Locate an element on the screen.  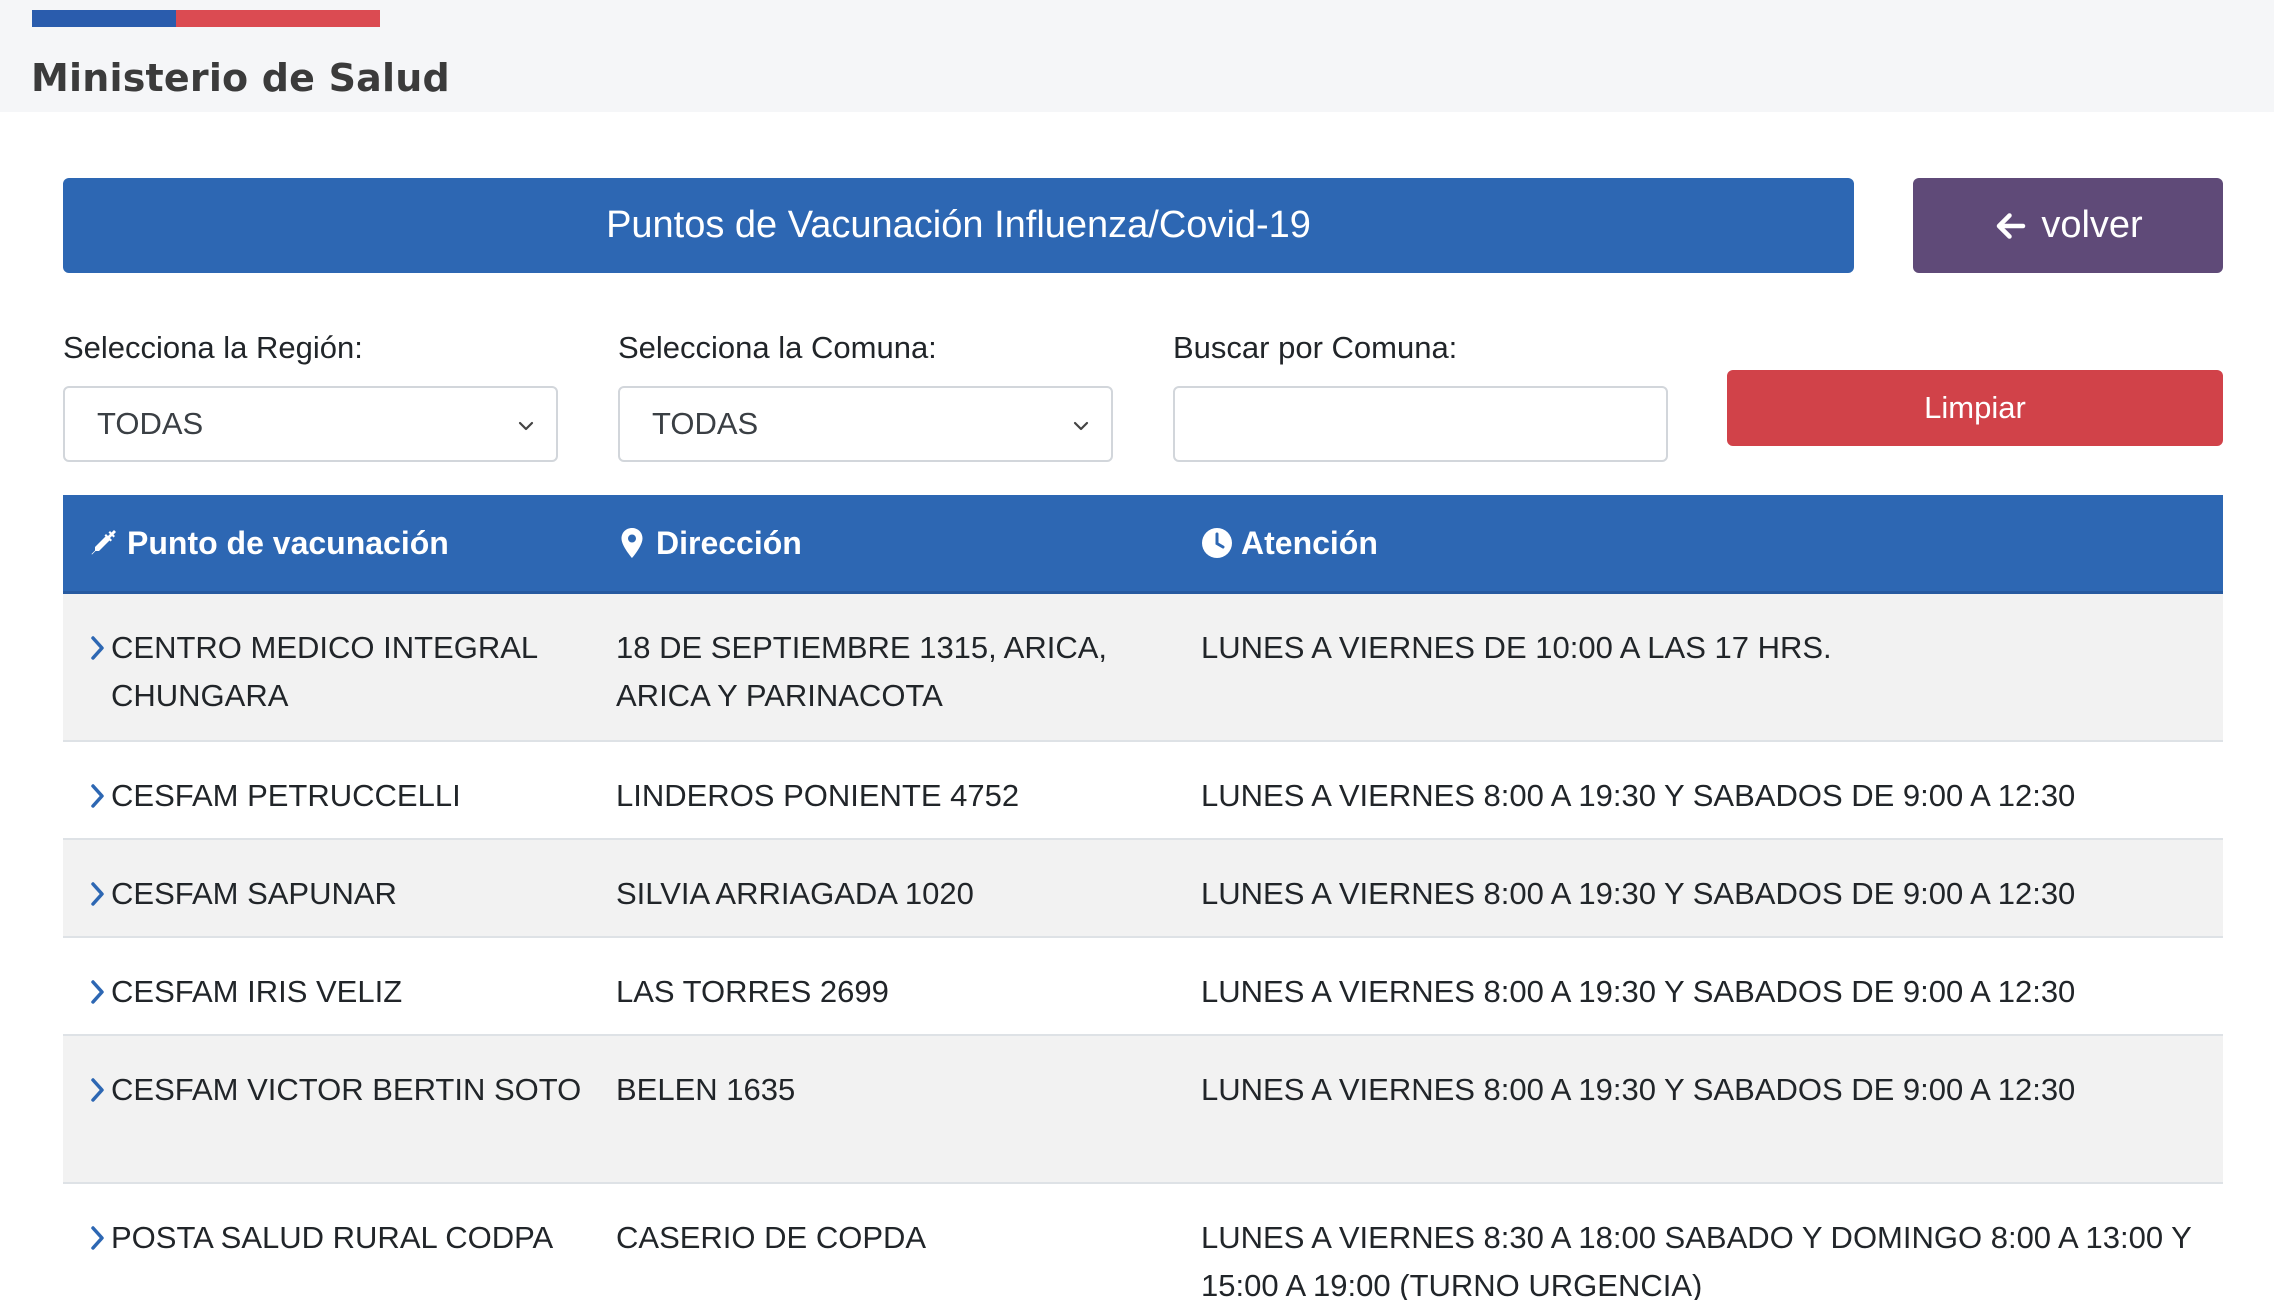
arrow-left-icon is located at coordinates (2011, 225).